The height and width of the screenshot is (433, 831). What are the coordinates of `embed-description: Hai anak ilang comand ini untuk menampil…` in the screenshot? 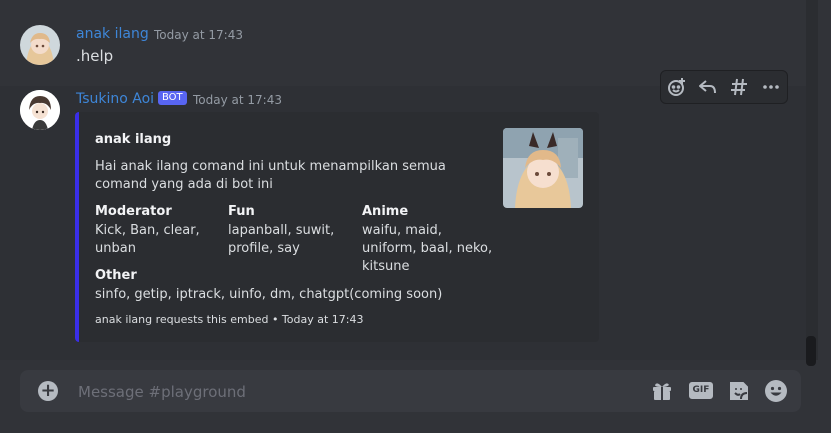 It's located at (270, 175).